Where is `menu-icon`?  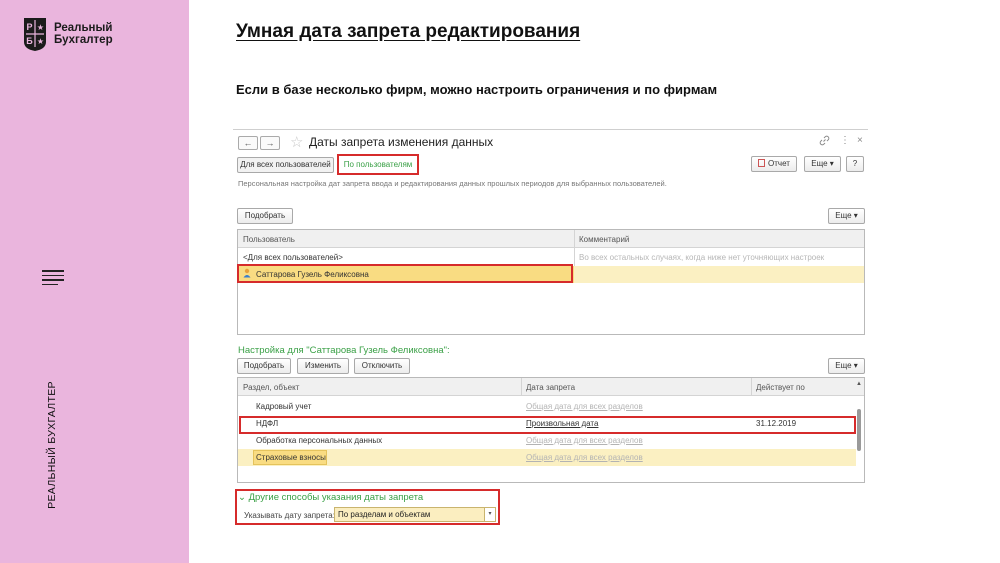
menu-icon is located at coordinates (53, 279).